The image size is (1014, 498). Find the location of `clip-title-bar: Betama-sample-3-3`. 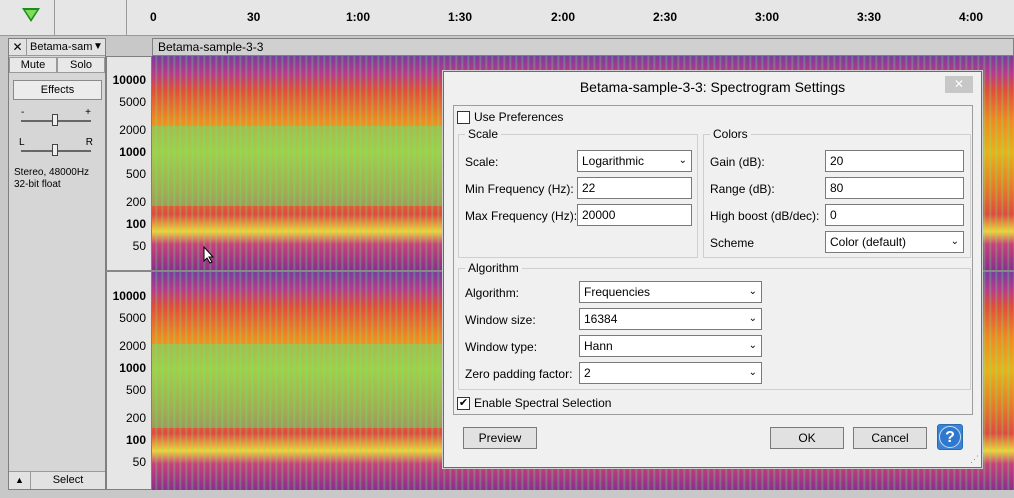

clip-title-bar: Betama-sample-3-3 is located at coordinates (583, 47).